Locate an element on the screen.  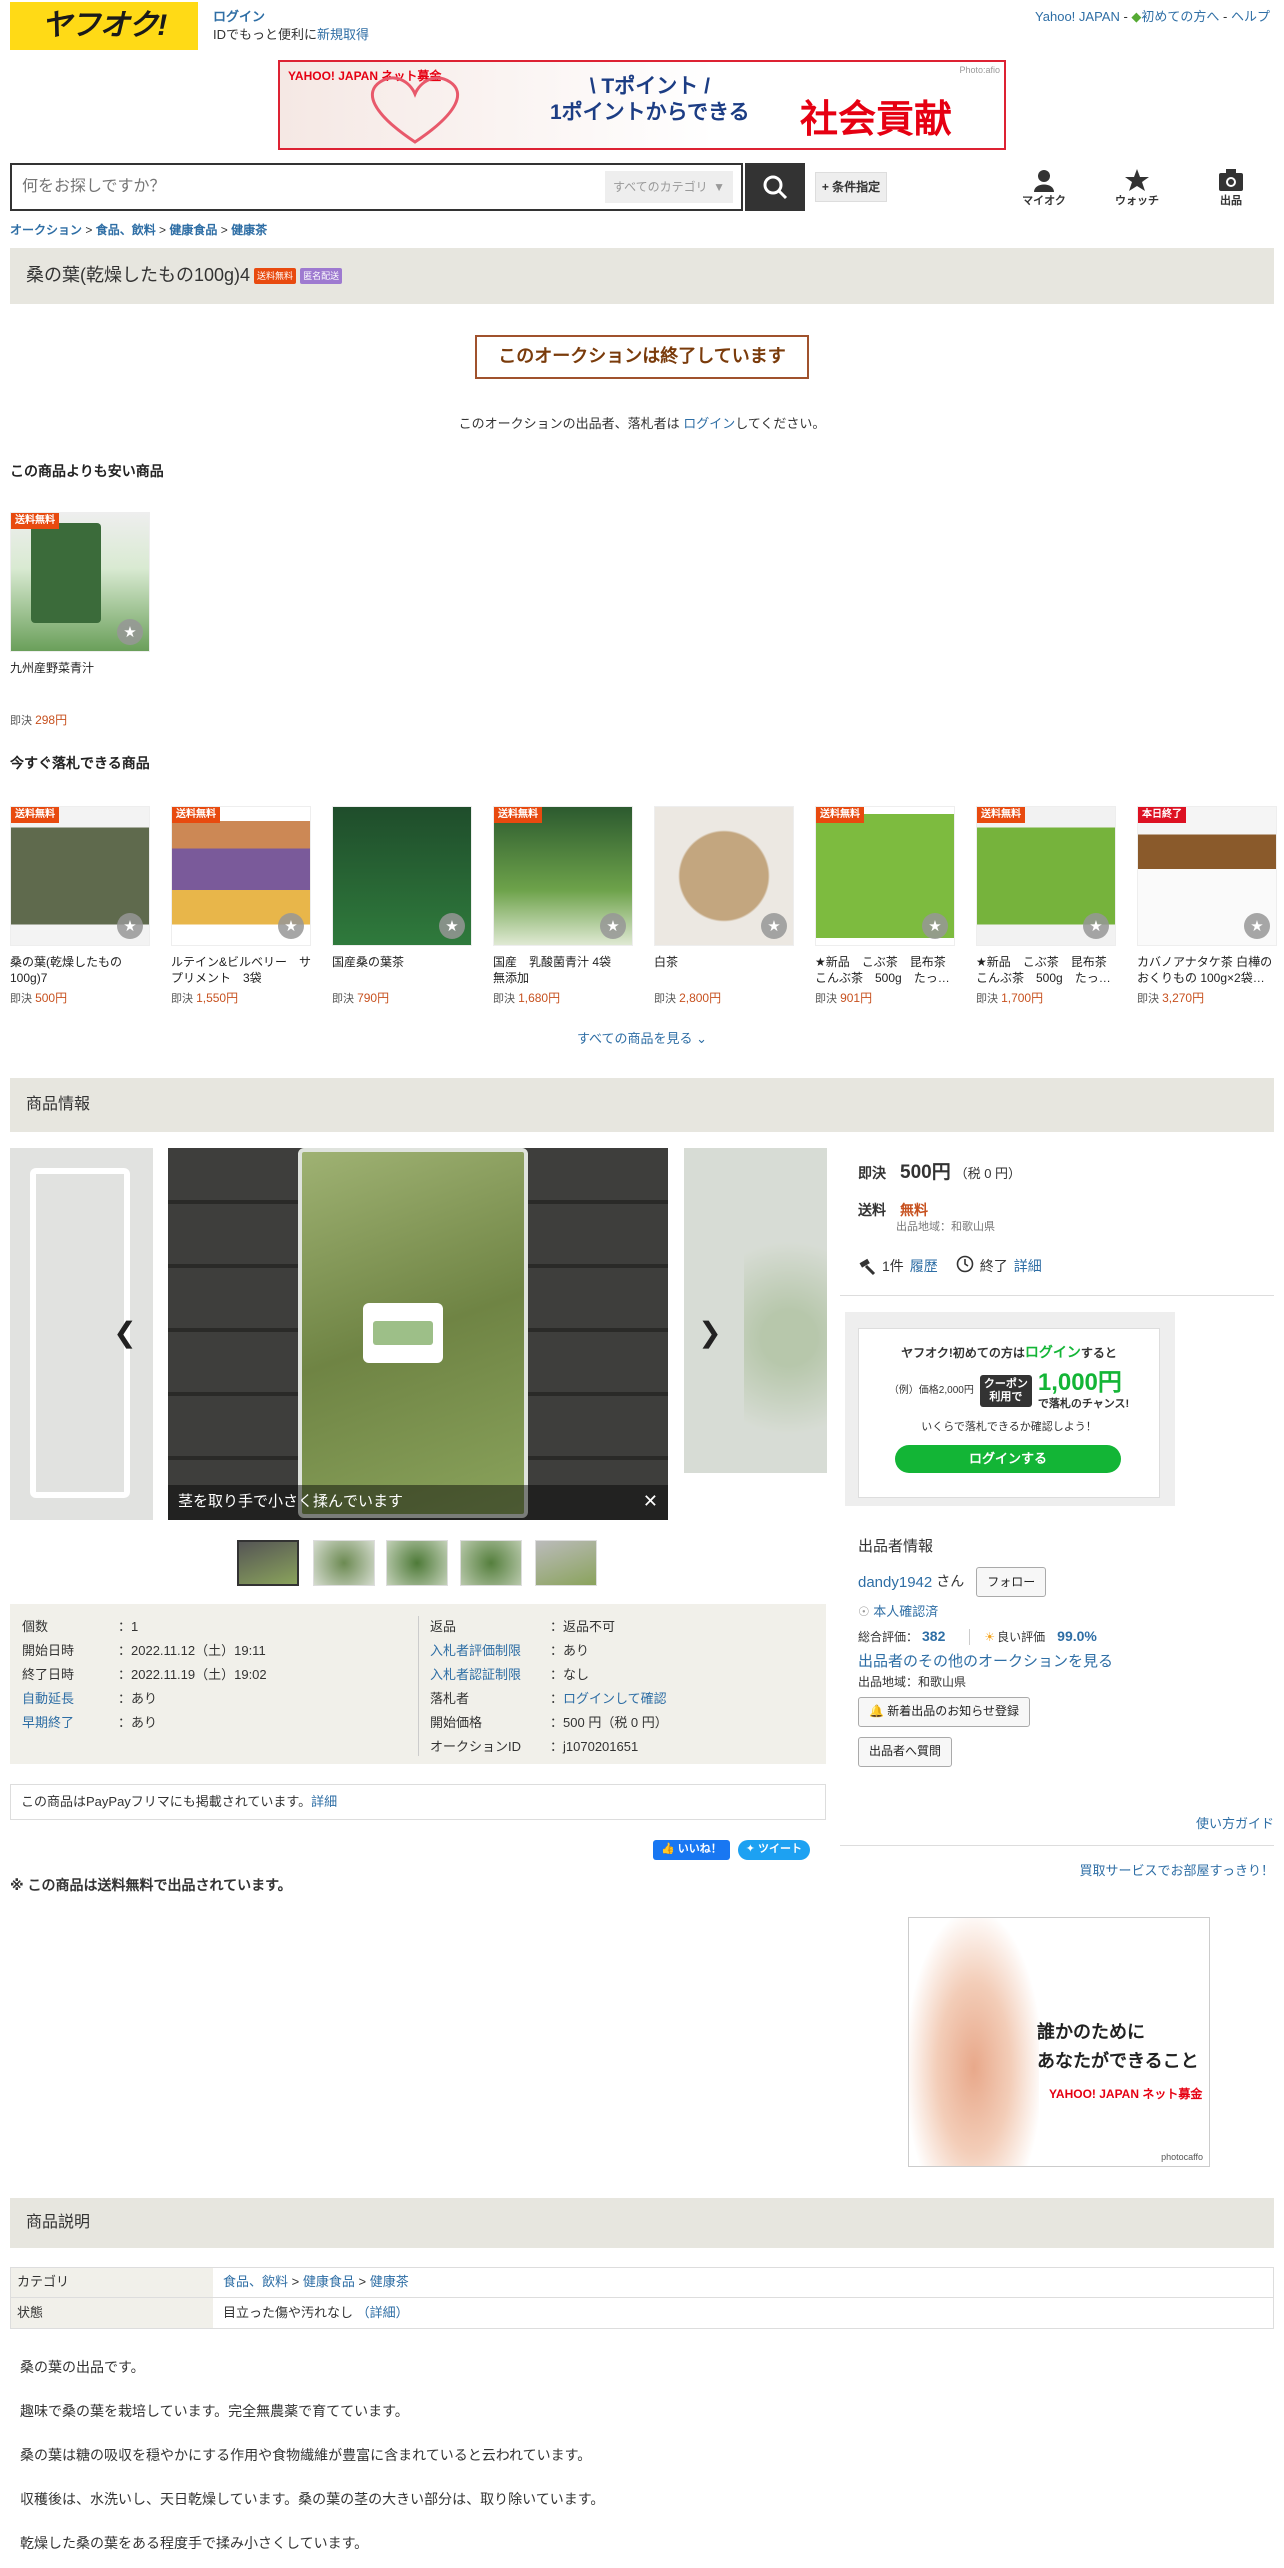
category-link: 健康茶 is located at coordinates (389, 2281).